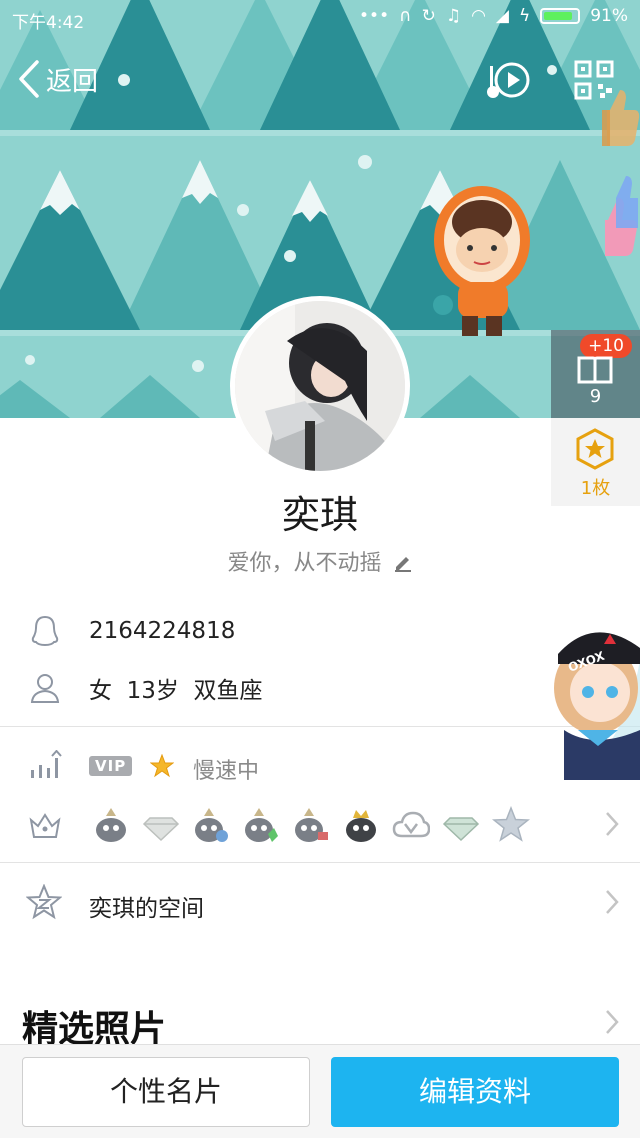 This screenshot has height=1138, width=640. I want to click on personal-card-button: 个性名片, so click(166, 1092).